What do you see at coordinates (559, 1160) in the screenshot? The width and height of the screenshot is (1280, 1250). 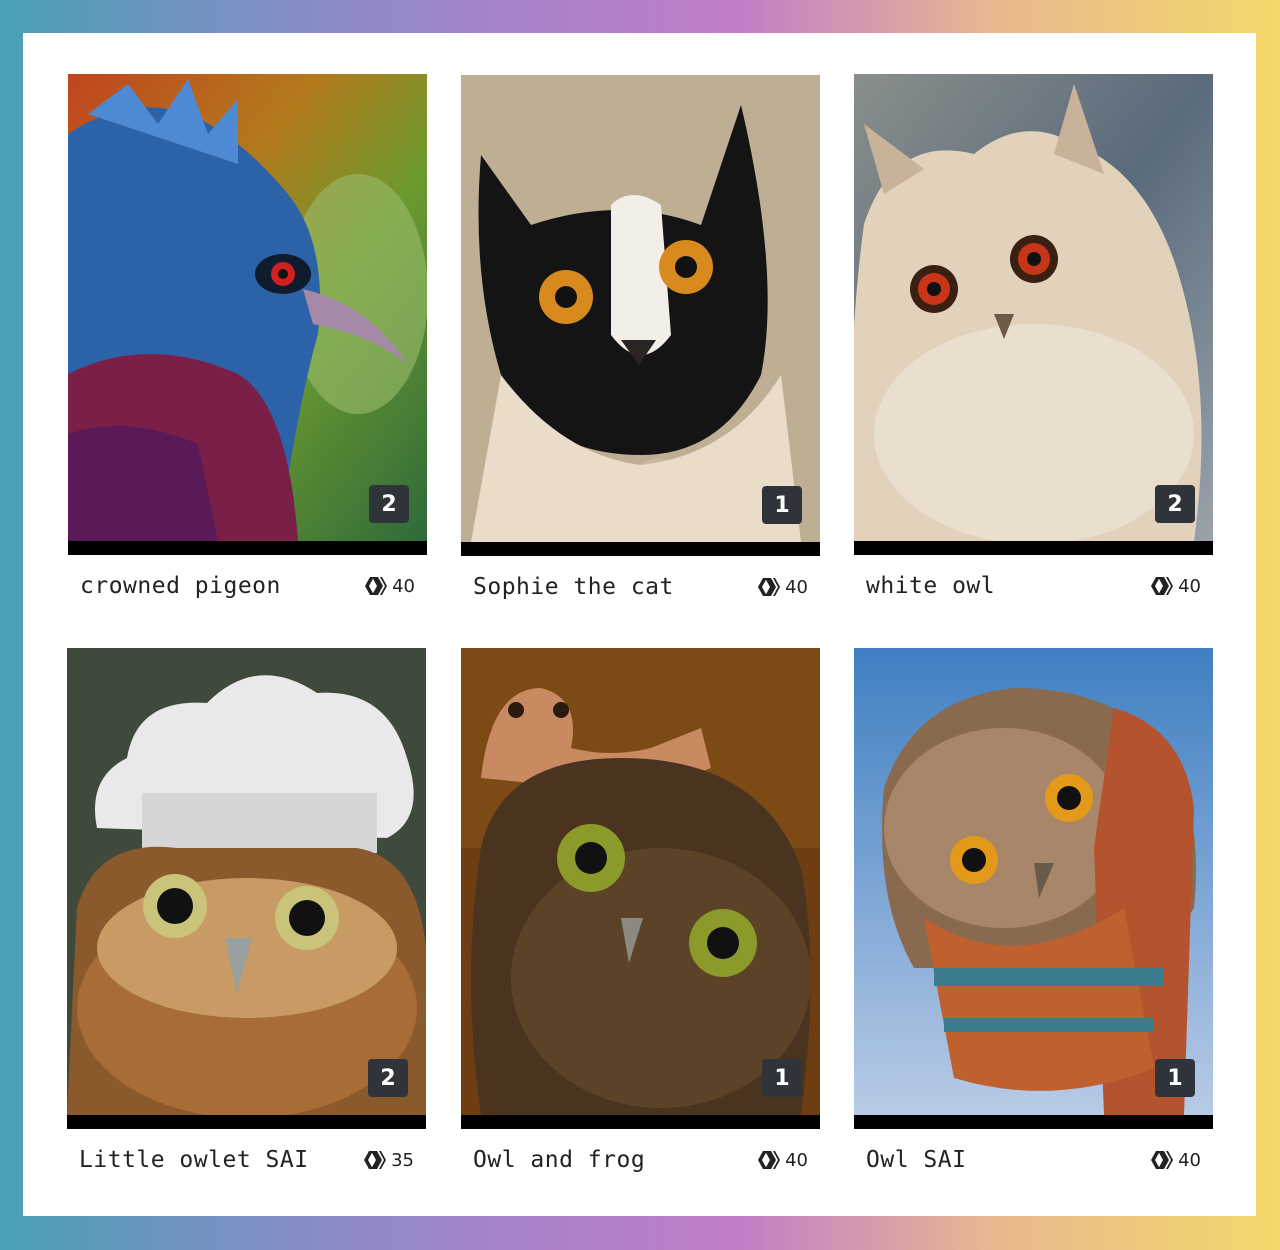 I see `card-title: Owl and frog` at bounding box center [559, 1160].